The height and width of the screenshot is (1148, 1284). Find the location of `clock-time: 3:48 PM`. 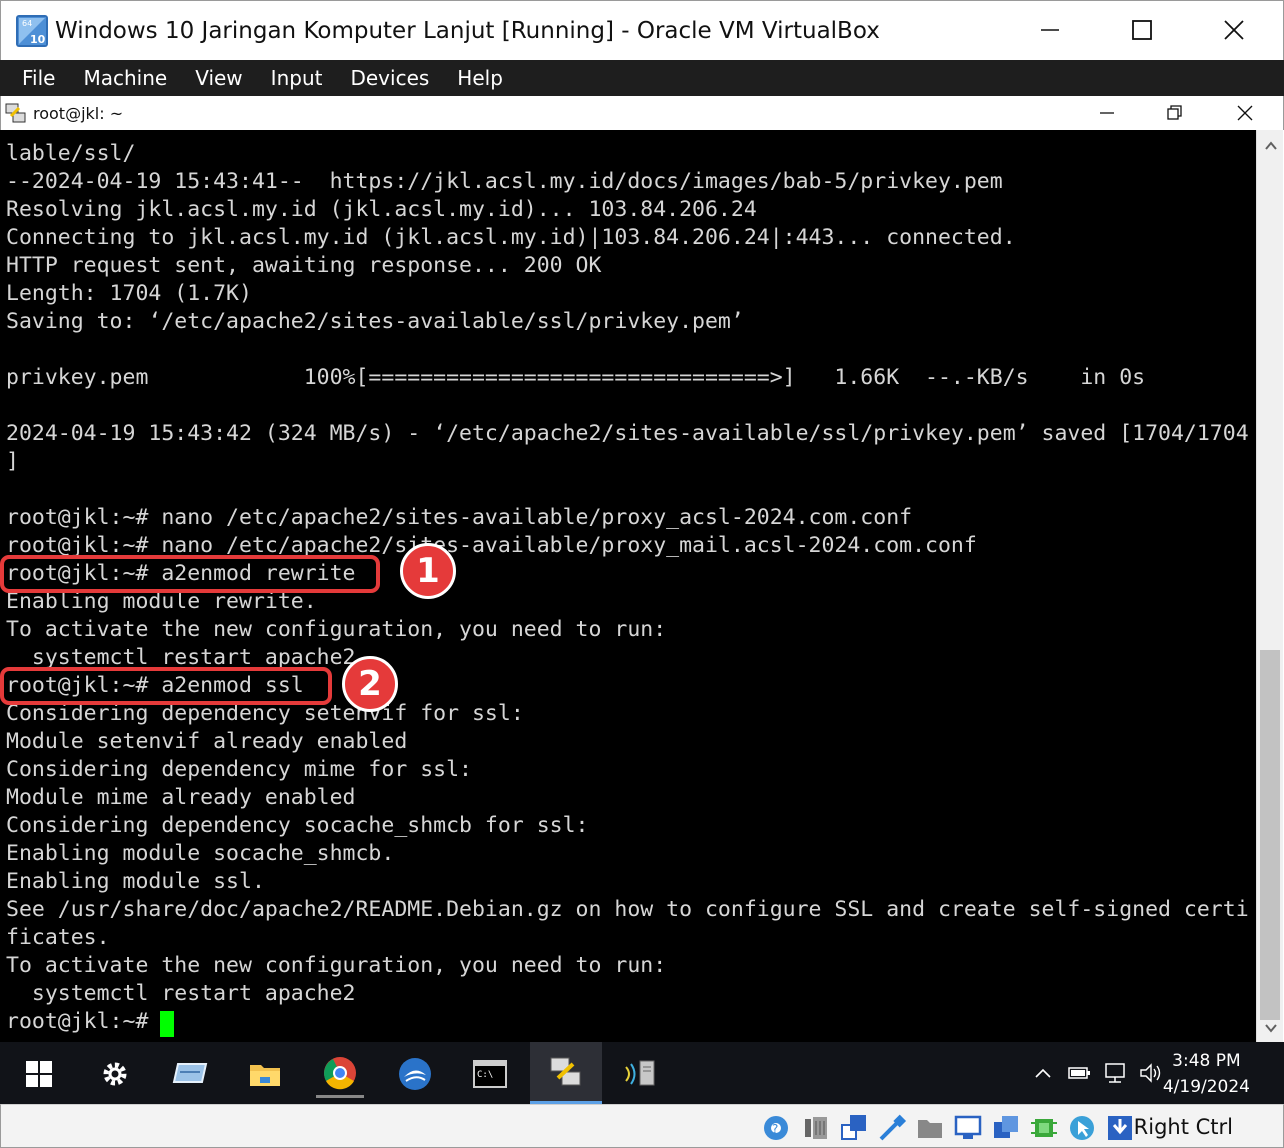

clock-time: 3:48 PM is located at coordinates (1206, 1061).